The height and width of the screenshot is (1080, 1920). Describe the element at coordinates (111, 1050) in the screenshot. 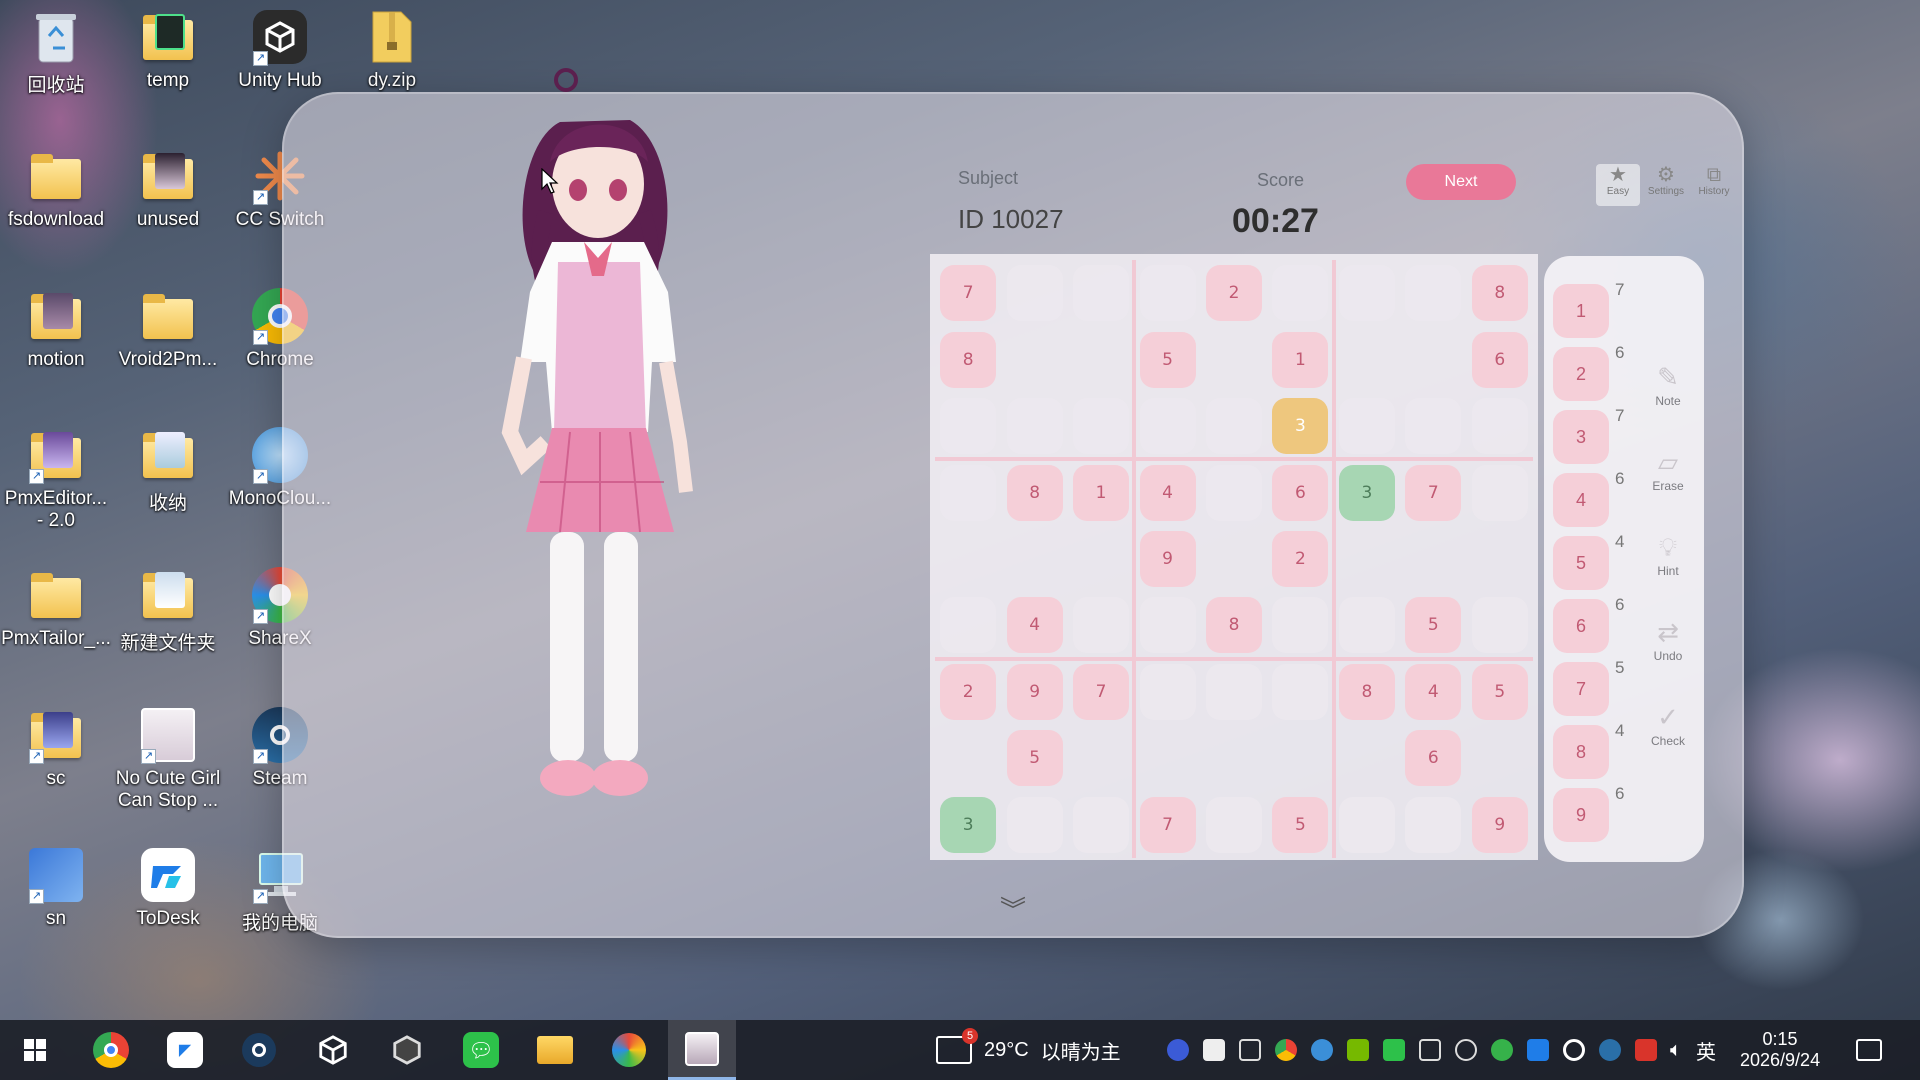

I see `taskbar-chrome` at that location.